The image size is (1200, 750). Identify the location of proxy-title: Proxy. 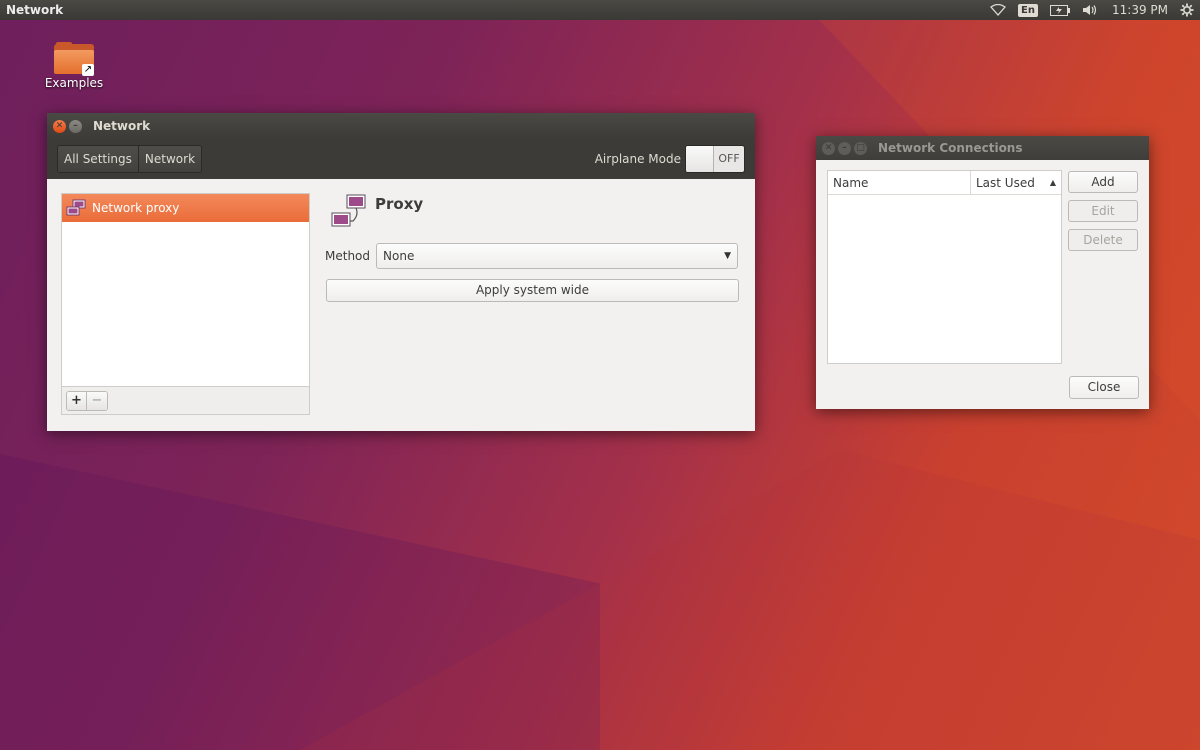
(399, 204).